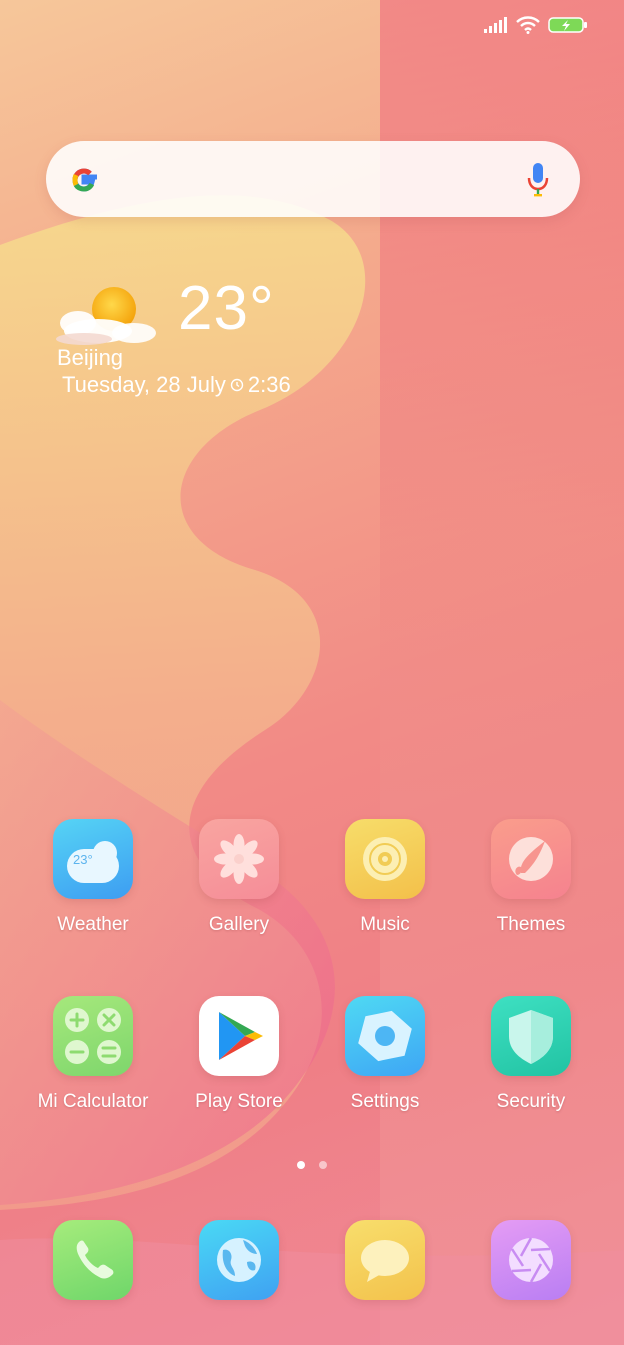 Image resolution: width=624 pixels, height=1345 pixels. What do you see at coordinates (531, 859) in the screenshot?
I see `themes-app-icon` at bounding box center [531, 859].